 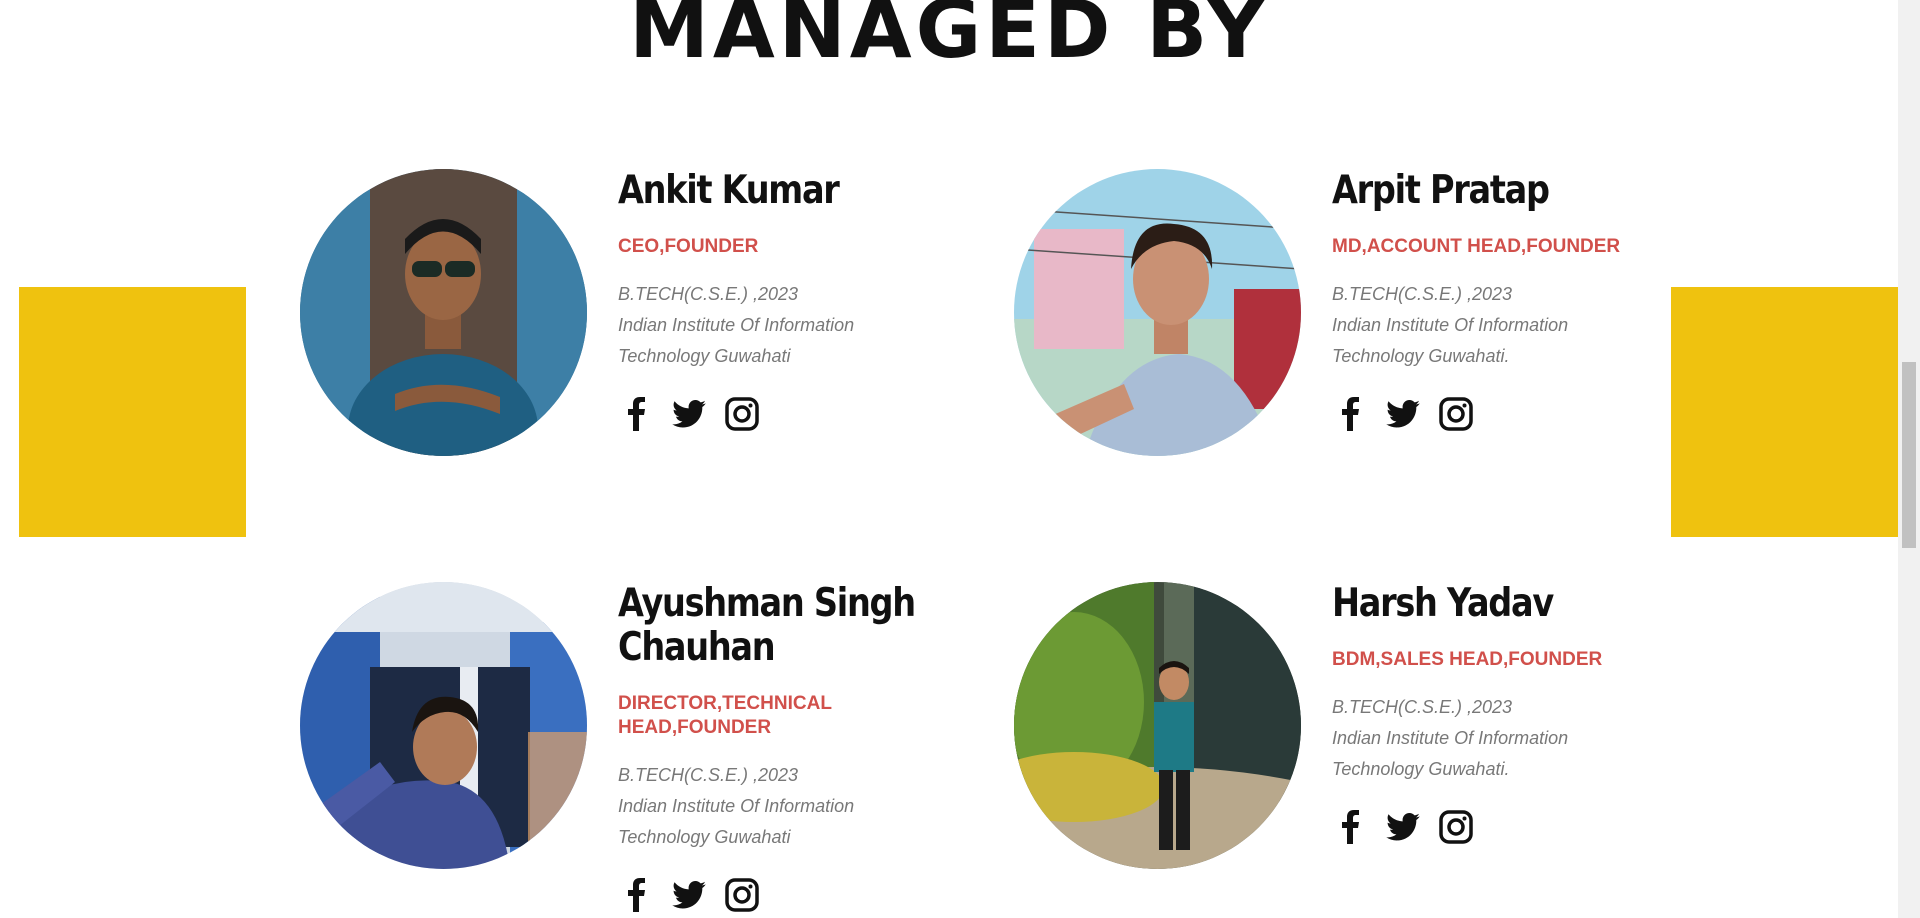 I want to click on member-role: DIRECTOR,TECHNICAL HEAD,FOUNDER, so click(x=725, y=715).